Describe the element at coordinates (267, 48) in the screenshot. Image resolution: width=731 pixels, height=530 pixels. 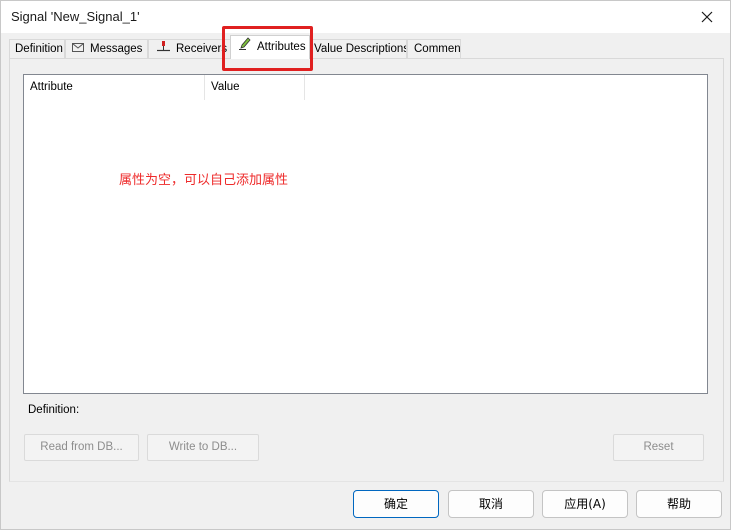
I see `highlight-box` at that location.